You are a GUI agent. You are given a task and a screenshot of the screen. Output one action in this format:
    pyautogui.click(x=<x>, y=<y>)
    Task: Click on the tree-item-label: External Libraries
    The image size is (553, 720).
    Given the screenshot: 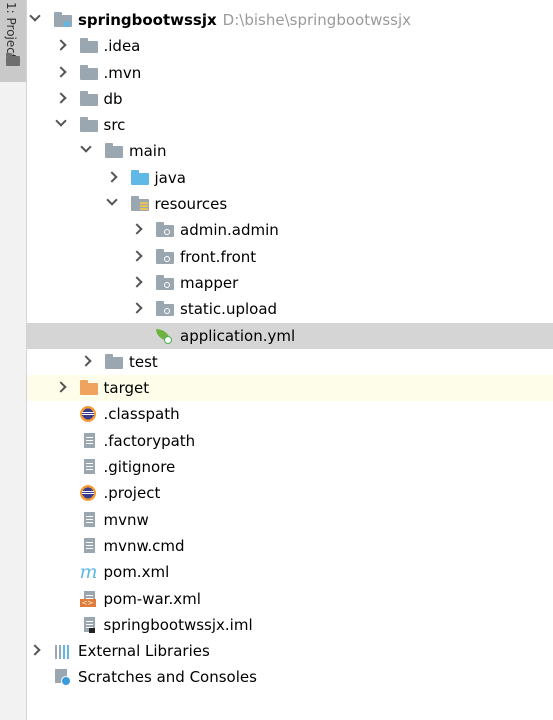 What is the action you would take?
    pyautogui.click(x=144, y=651)
    